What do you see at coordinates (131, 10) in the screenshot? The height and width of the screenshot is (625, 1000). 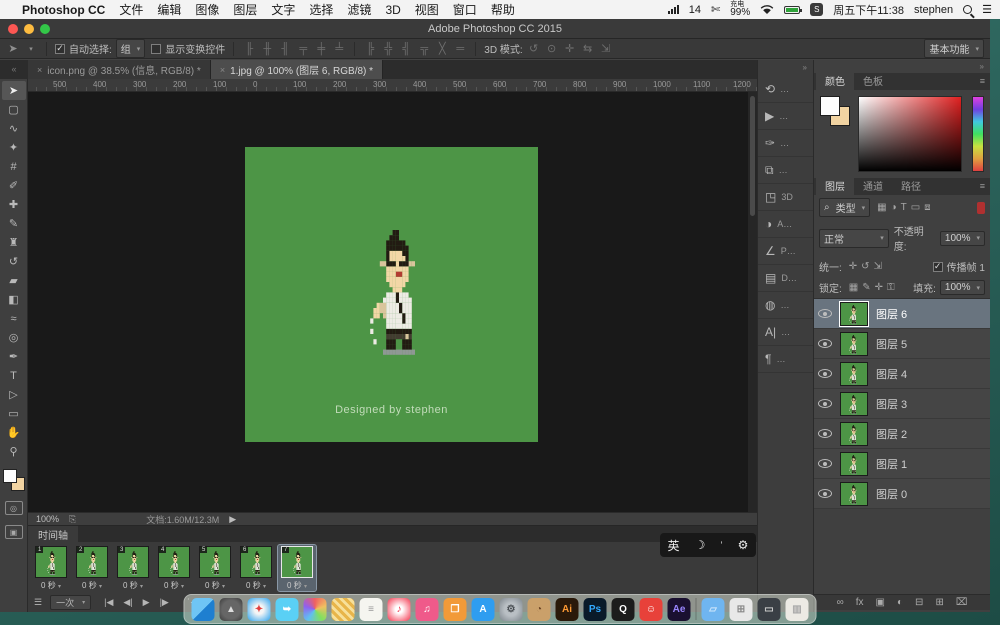 I see `menu-item: 文件` at bounding box center [131, 10].